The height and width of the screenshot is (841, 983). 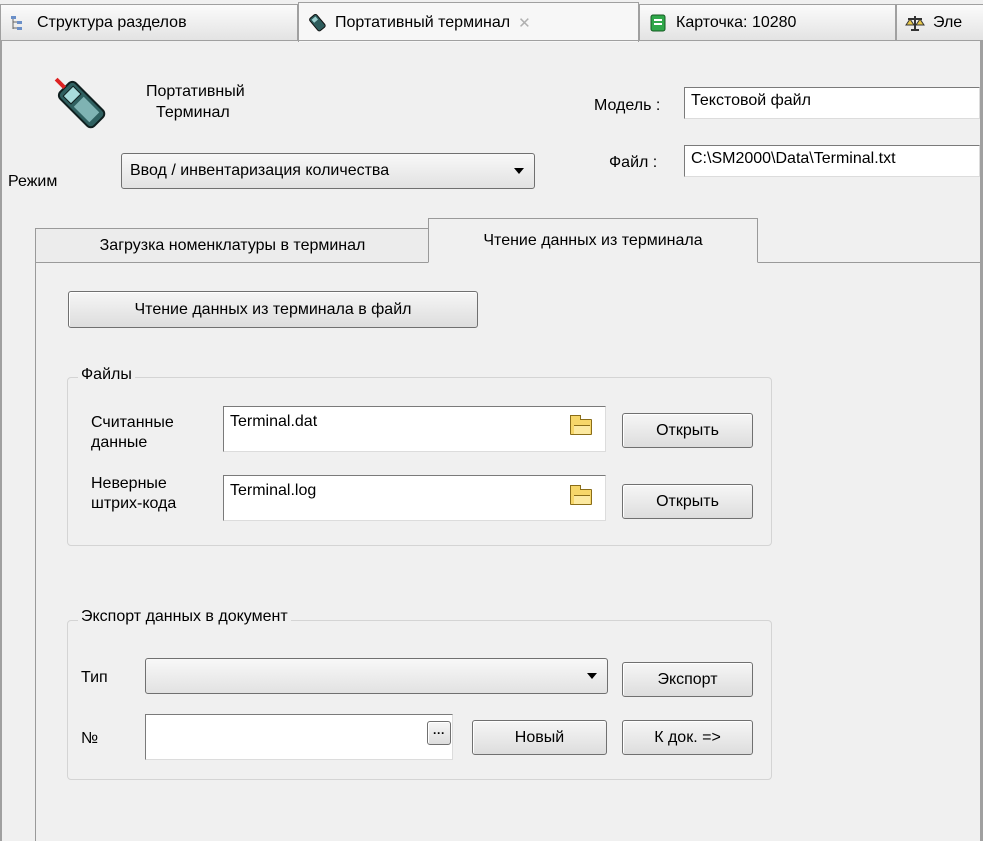 What do you see at coordinates (633, 162) in the screenshot?
I see `file-label: Файл :` at bounding box center [633, 162].